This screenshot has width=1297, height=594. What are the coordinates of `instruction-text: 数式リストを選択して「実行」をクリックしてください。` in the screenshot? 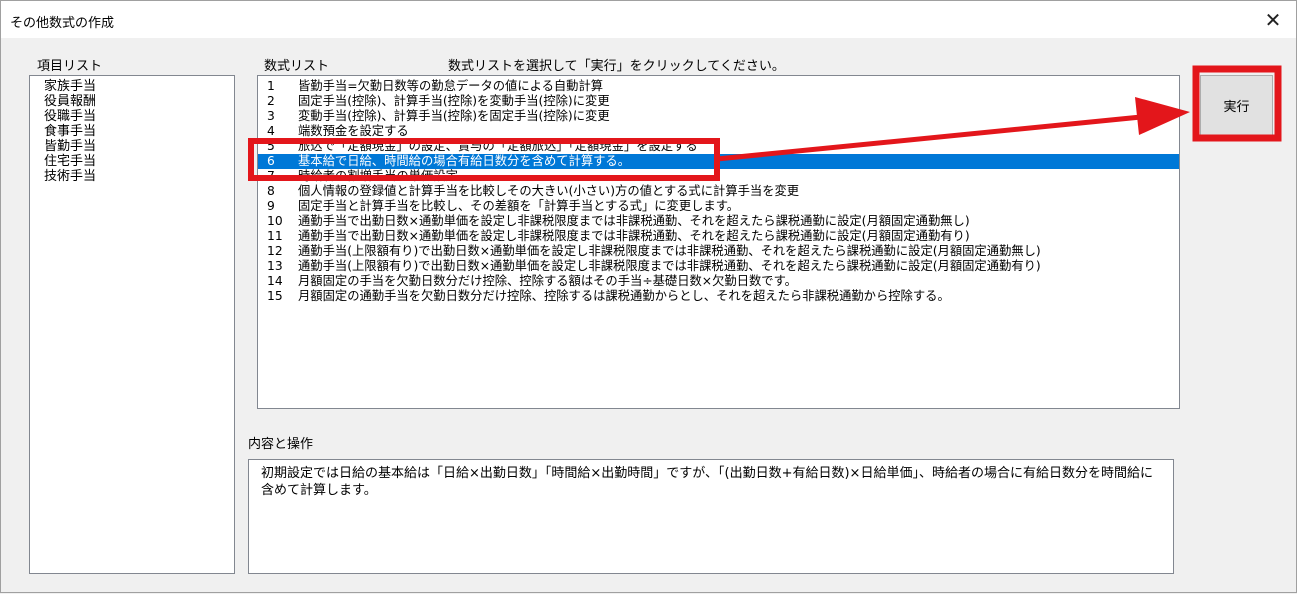 It's located at (616, 66).